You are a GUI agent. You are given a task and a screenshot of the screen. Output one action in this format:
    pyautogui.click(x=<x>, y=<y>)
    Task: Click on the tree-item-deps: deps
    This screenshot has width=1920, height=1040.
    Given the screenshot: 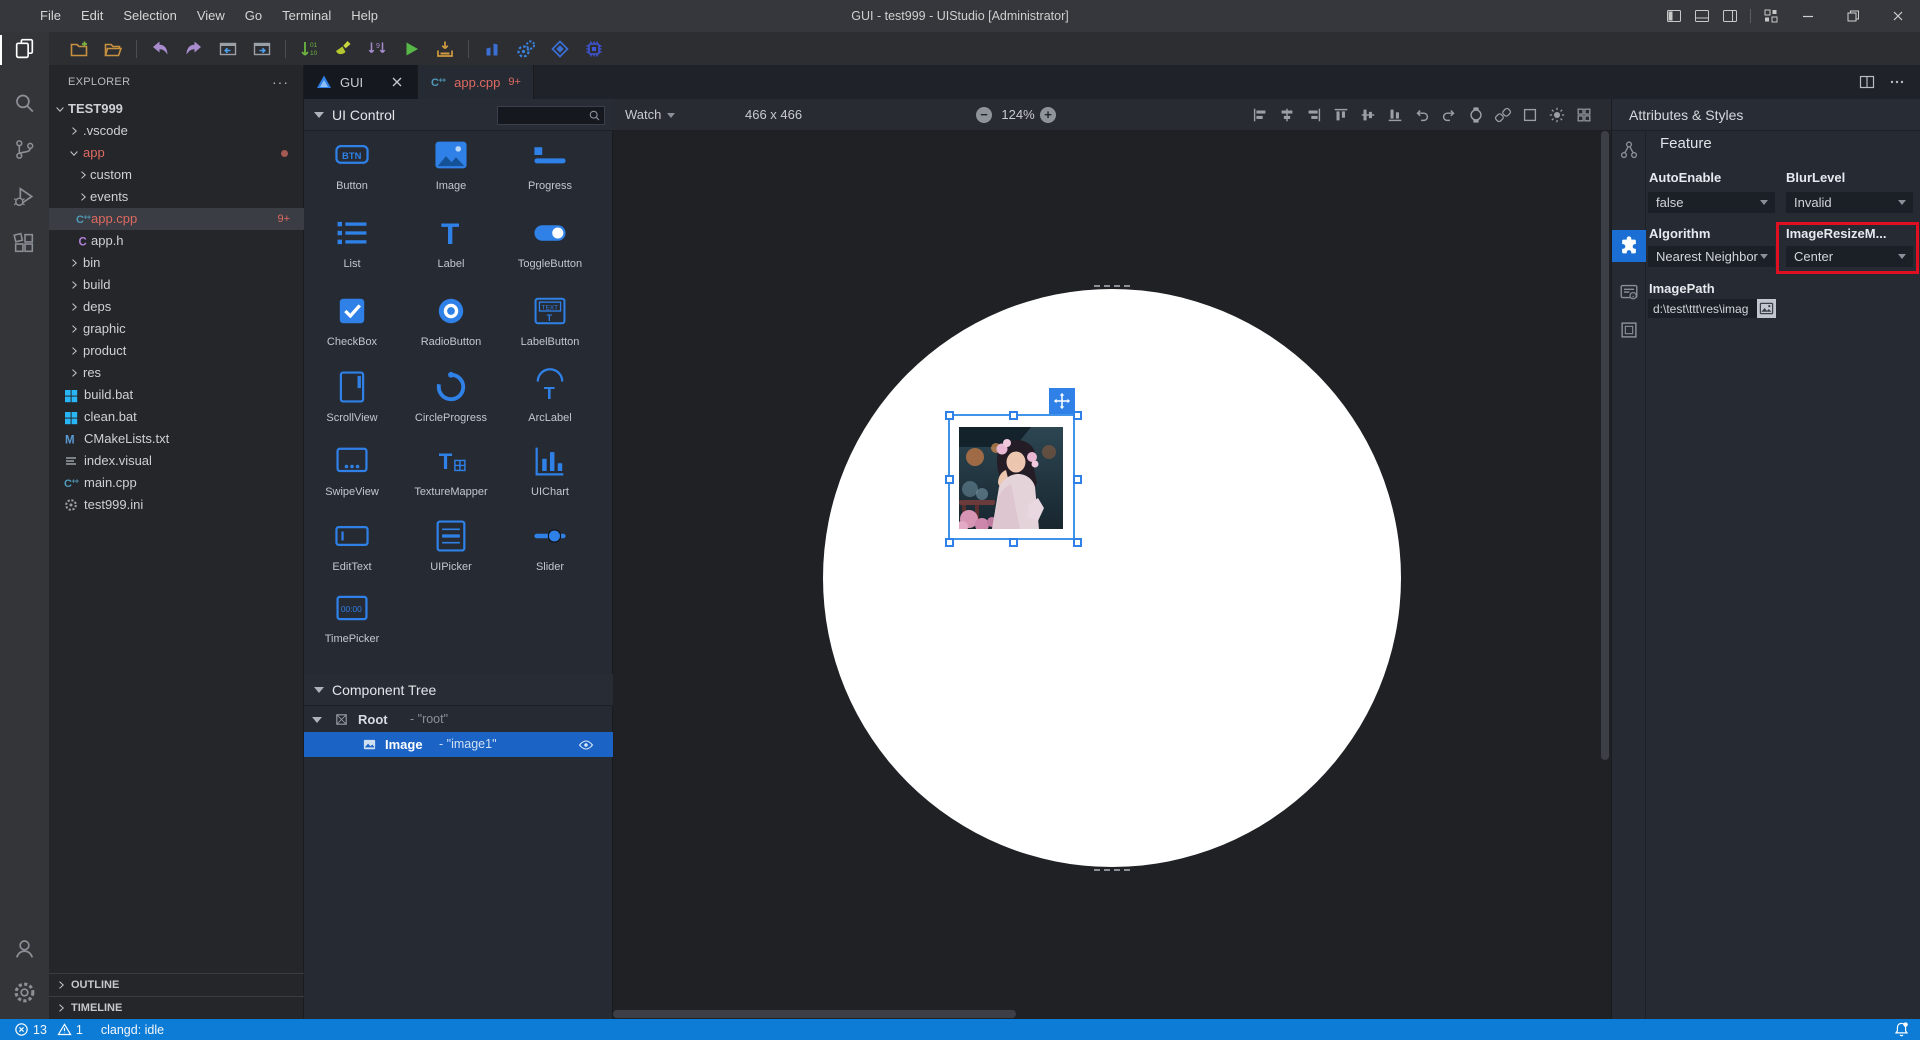 What is the action you would take?
    pyautogui.click(x=176, y=307)
    